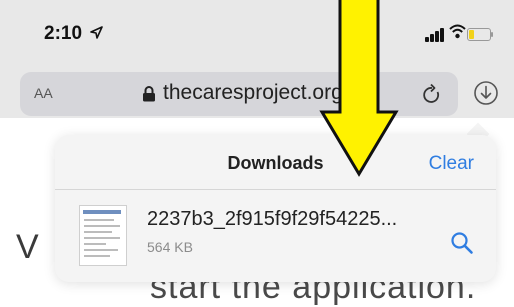  I want to click on battery-level, so click(471, 34).